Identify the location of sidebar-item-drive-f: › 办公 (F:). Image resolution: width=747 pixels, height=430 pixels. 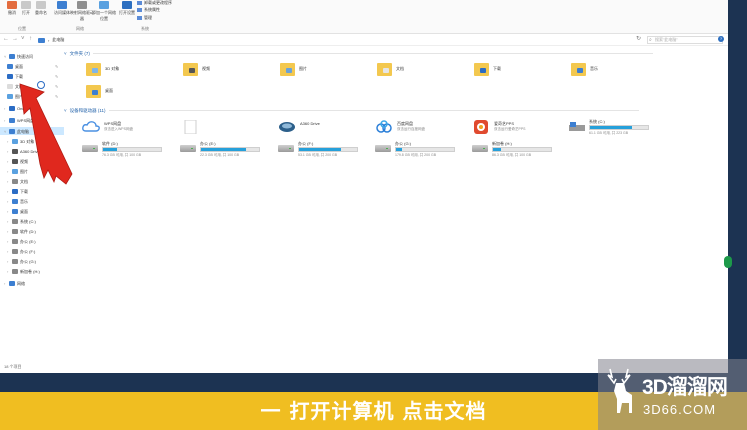
(21, 251).